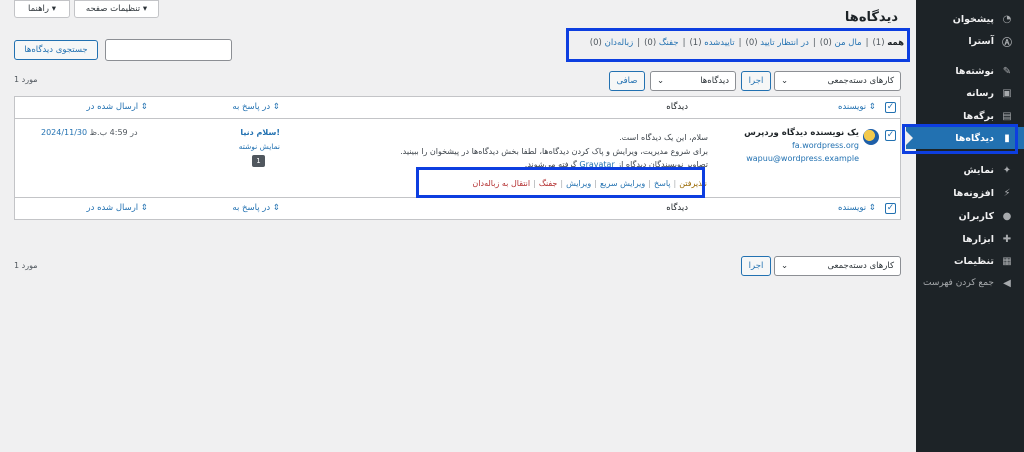  What do you see at coordinates (42, 9) in the screenshot?
I see `help-button: راهنما ▾` at bounding box center [42, 9].